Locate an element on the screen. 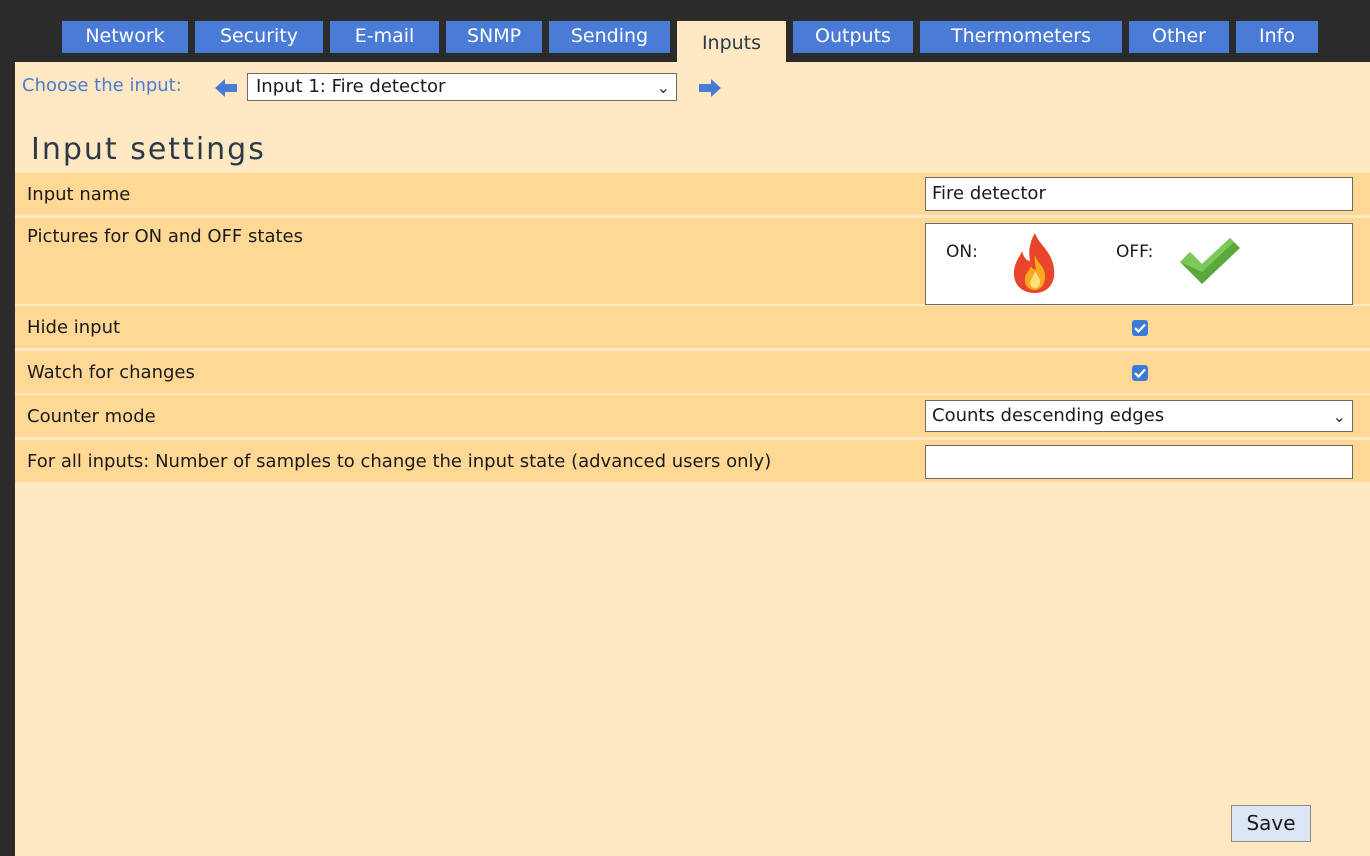 Image resolution: width=1370 pixels, height=856 pixels. tab-info: Info is located at coordinates (1277, 37).